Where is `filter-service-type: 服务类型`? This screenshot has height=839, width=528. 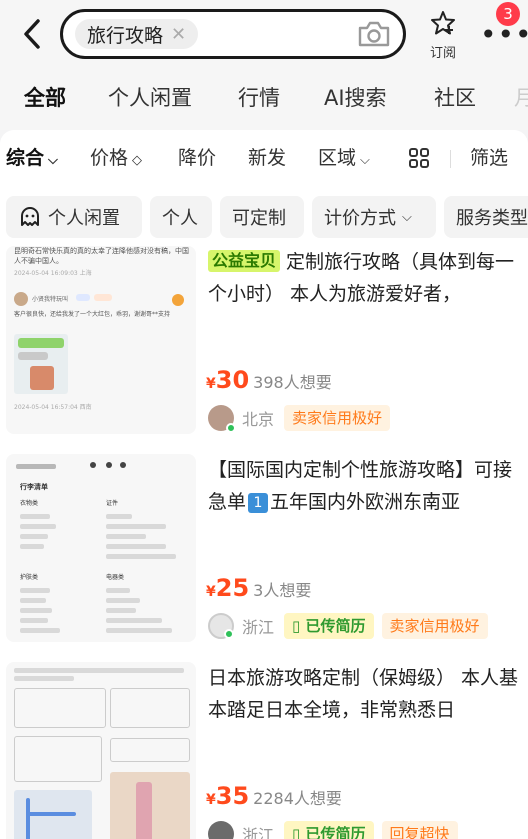 filter-service-type: 服务类型 is located at coordinates (486, 217).